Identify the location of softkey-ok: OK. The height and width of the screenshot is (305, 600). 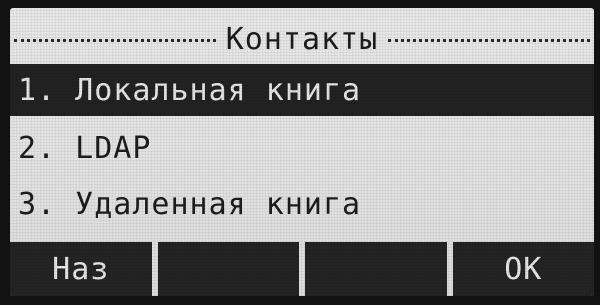
(523, 269).